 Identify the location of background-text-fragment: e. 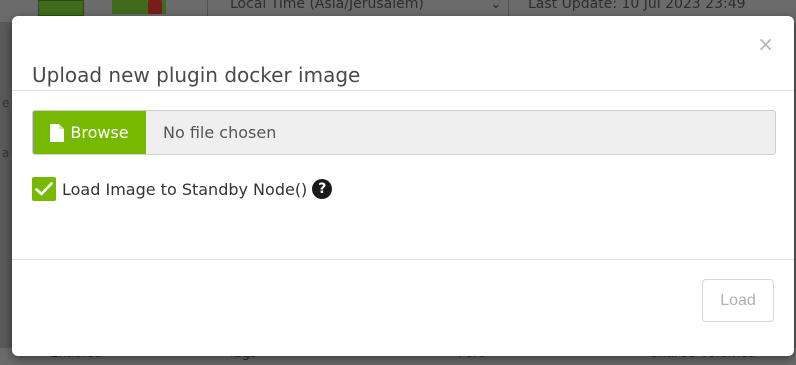
(6, 103).